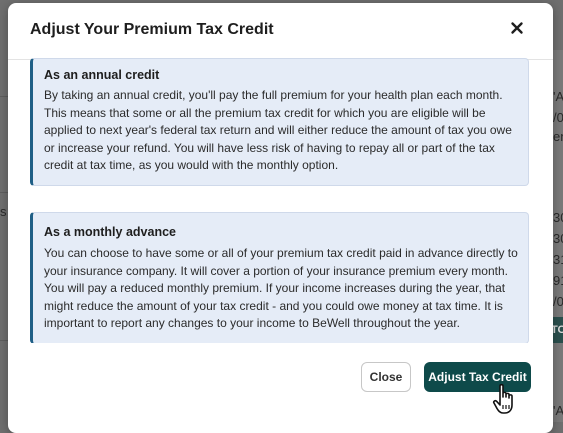 The width and height of the screenshot is (563, 433). Describe the element at coordinates (558, 259) in the screenshot. I see `bg-text: 314` at that location.